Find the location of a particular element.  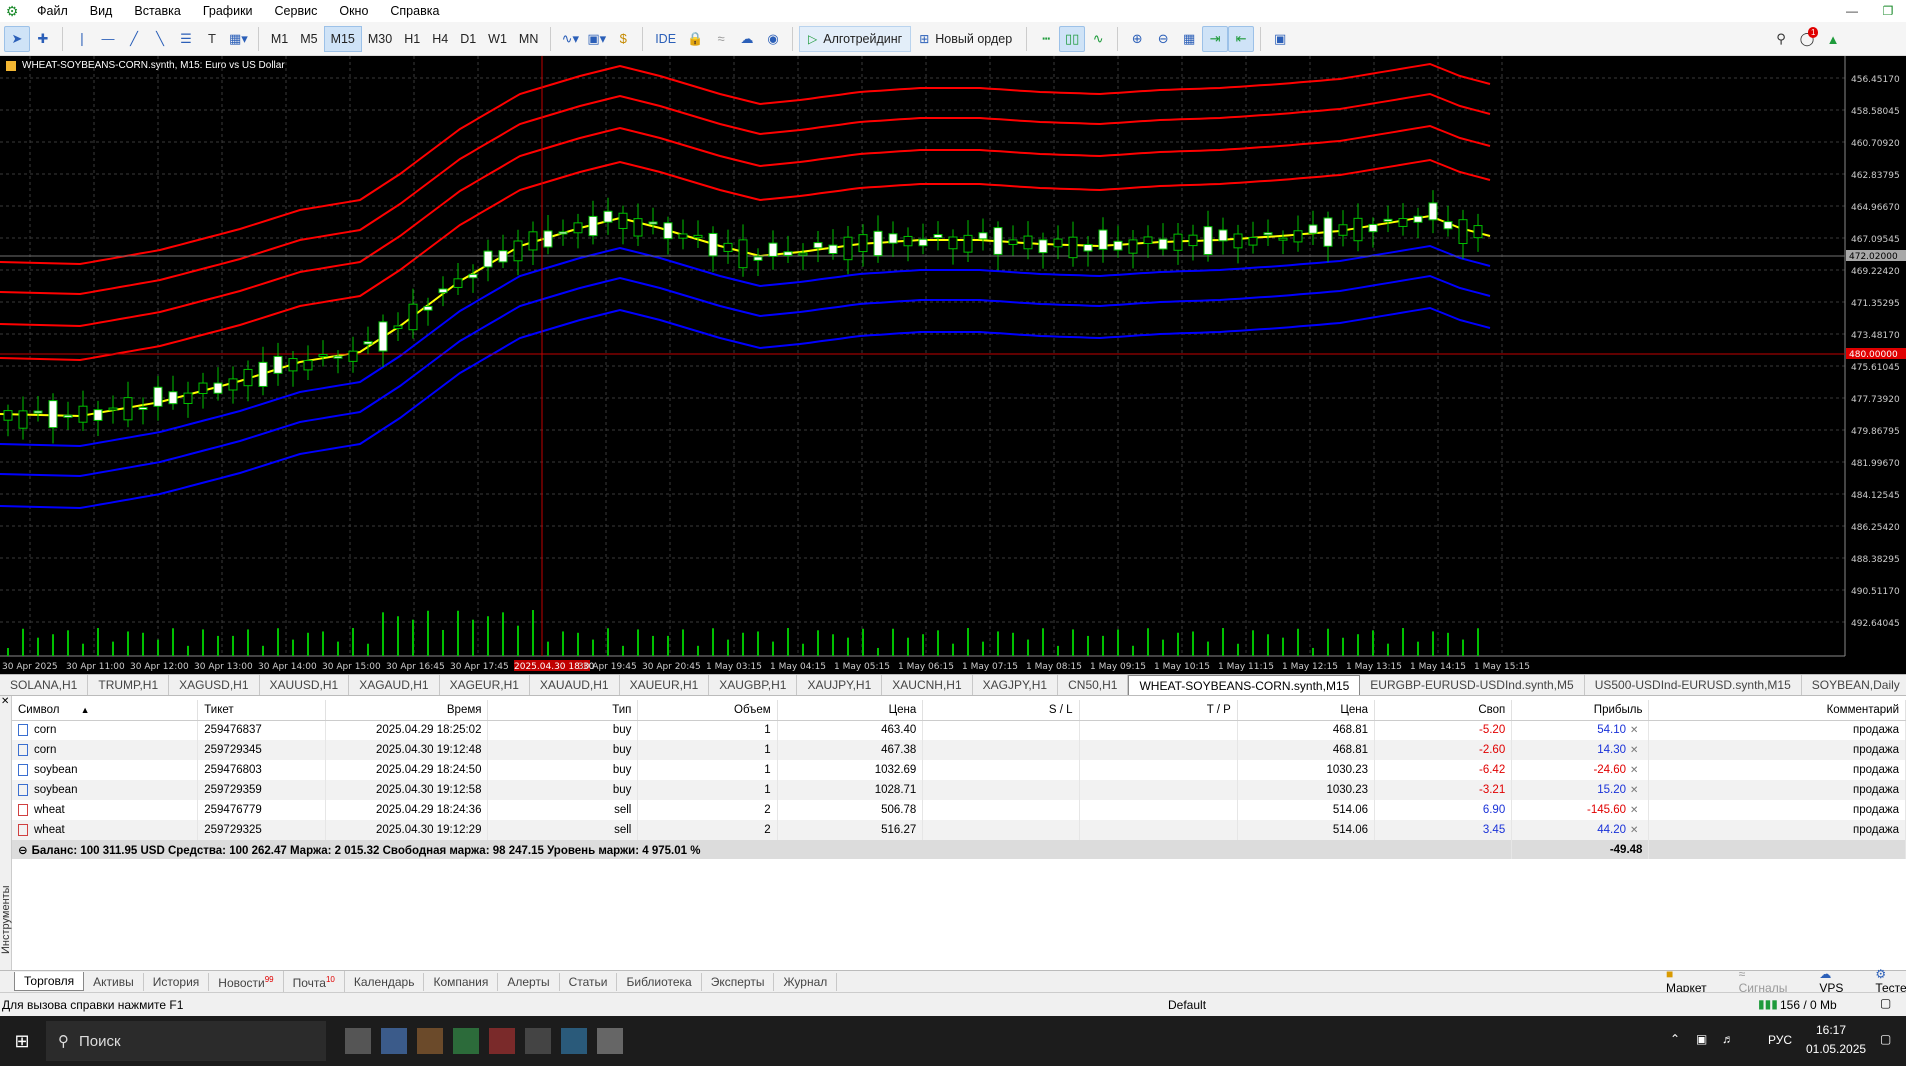

new-order-button: ⊞ Новый ордер is located at coordinates (965, 39).